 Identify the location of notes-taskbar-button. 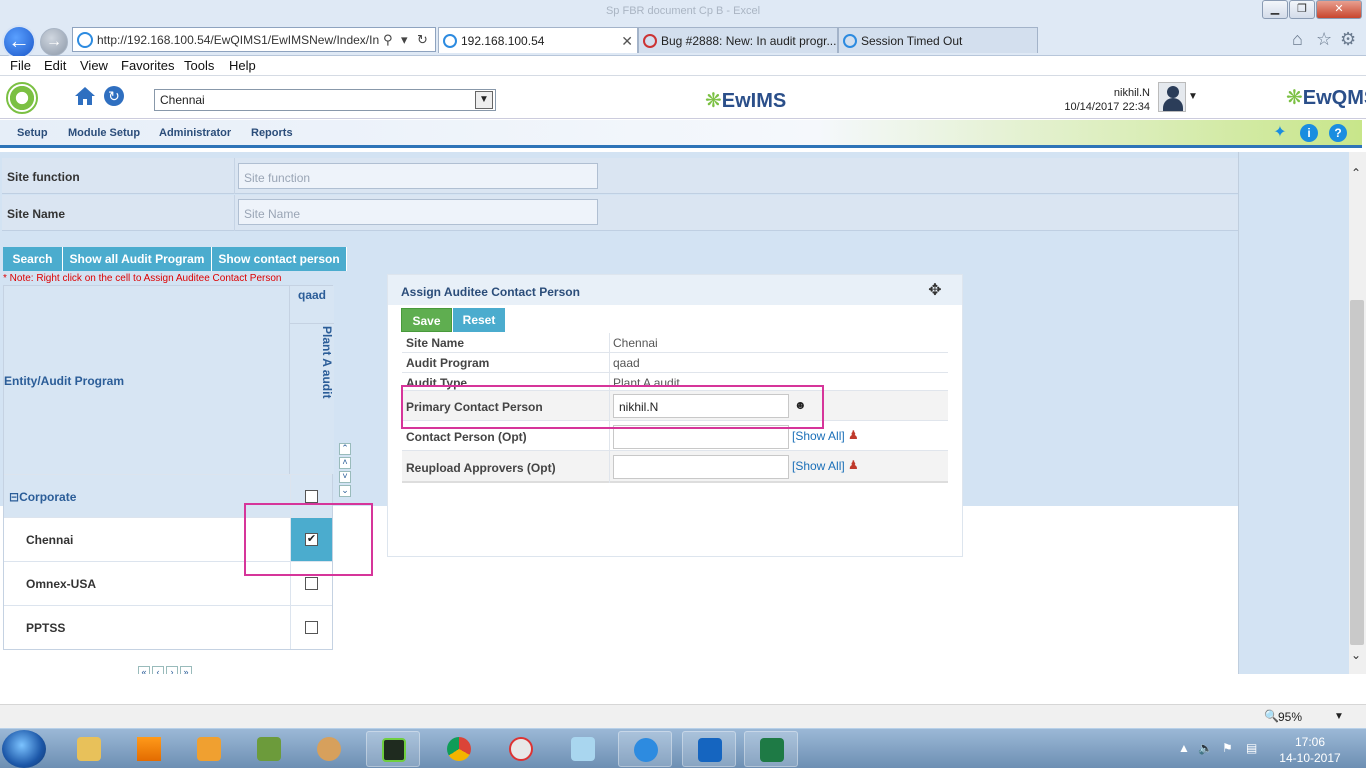
(583, 749).